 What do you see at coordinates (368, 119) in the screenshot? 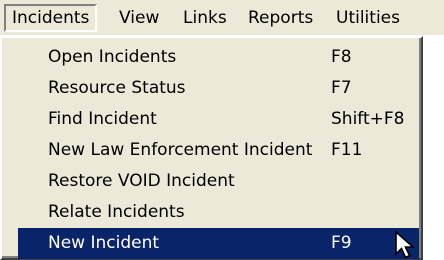
I see `menu-item-shortcut: Shift+F8` at bounding box center [368, 119].